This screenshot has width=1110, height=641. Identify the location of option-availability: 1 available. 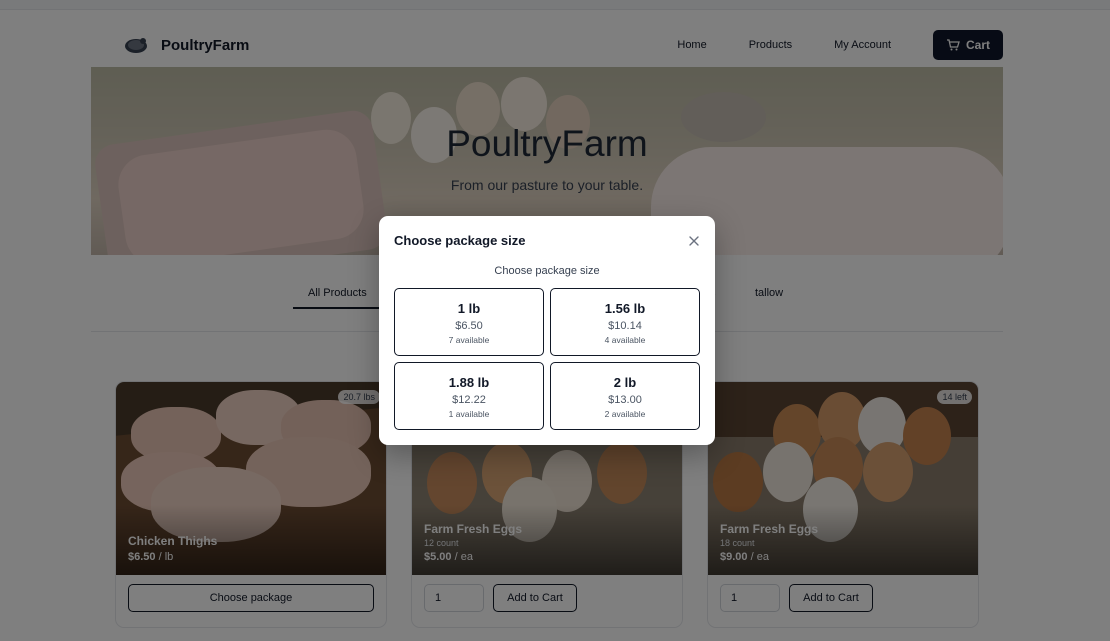
(469, 414).